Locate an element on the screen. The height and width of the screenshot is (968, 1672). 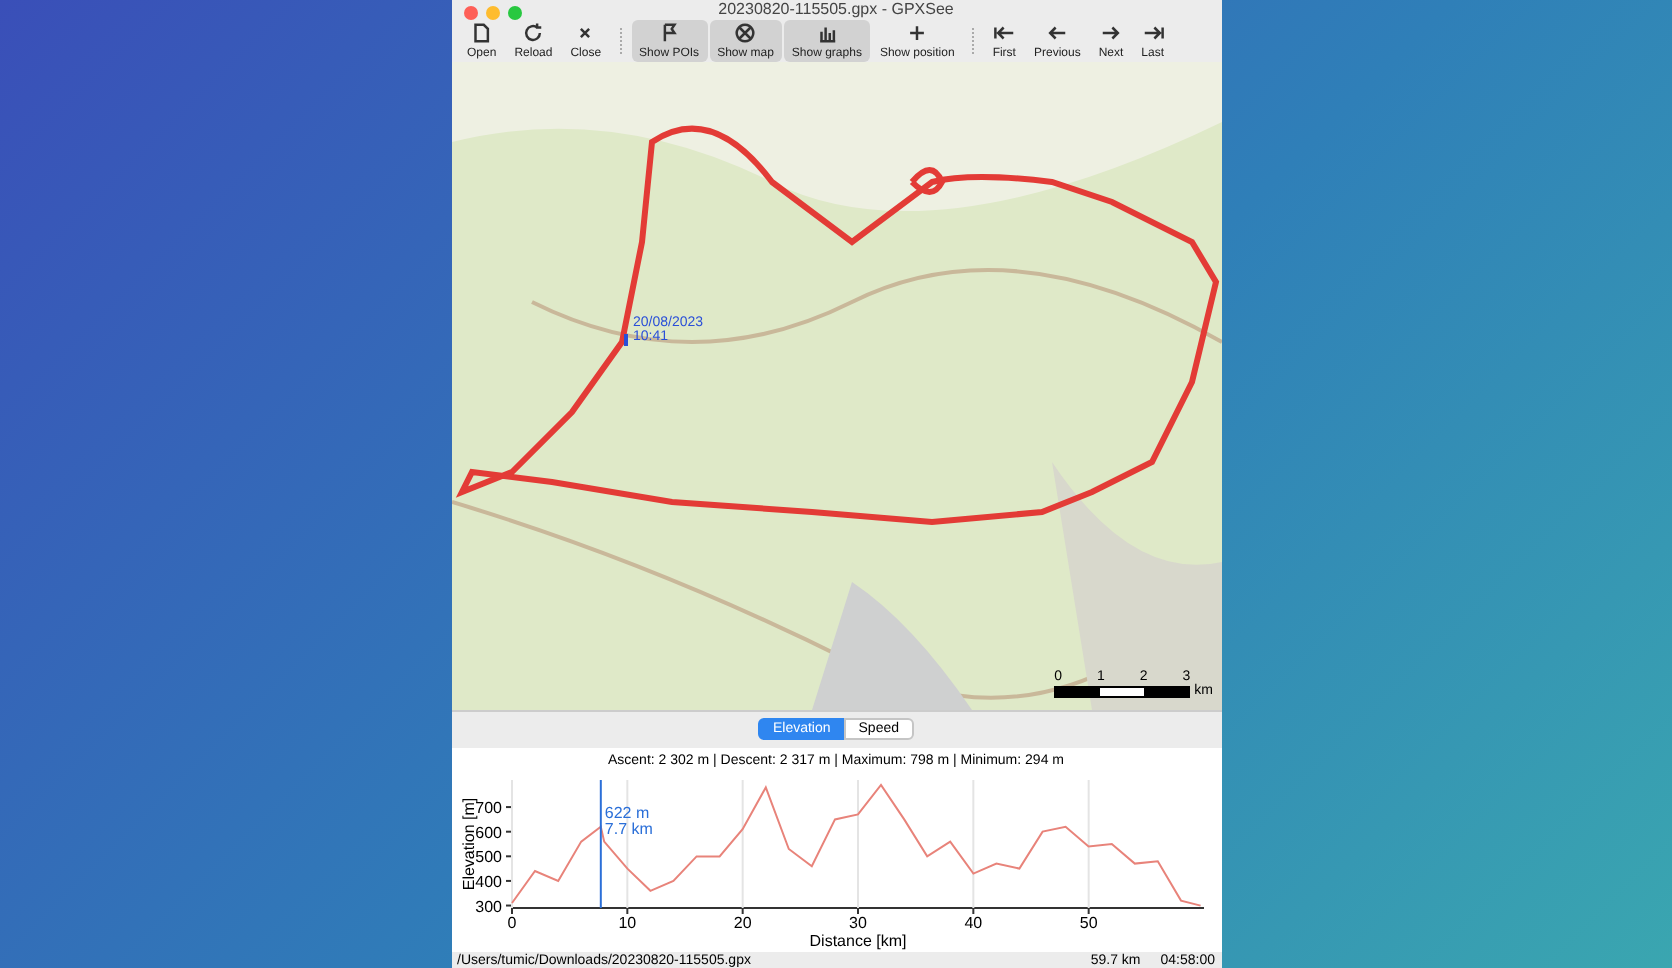
y-tick-label: 400 is located at coordinates (488, 881).